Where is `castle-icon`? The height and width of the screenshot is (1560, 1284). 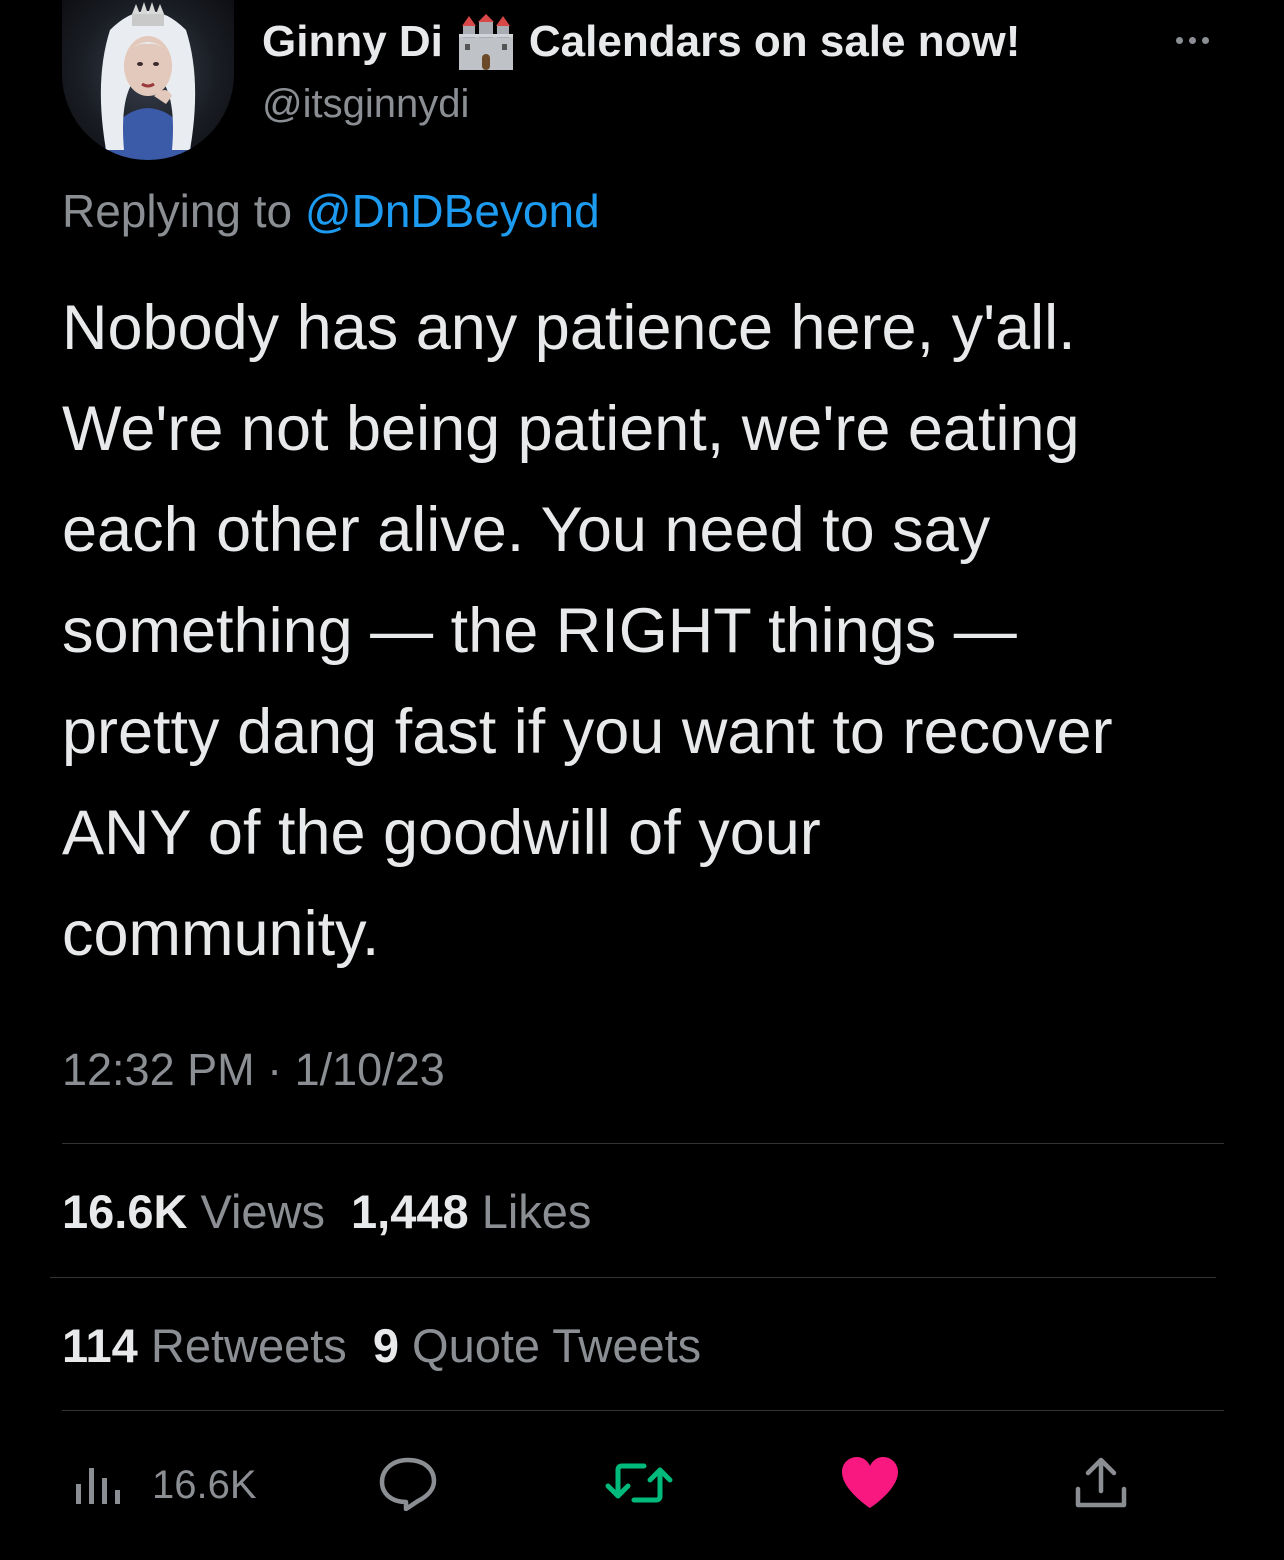 castle-icon is located at coordinates (486, 42).